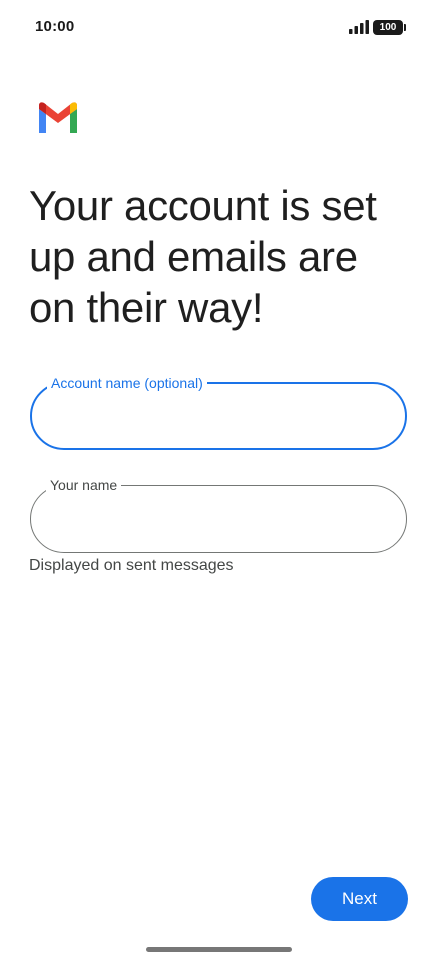 The image size is (437, 962). Describe the element at coordinates (217, 416) in the screenshot. I see `account-name-input` at that location.